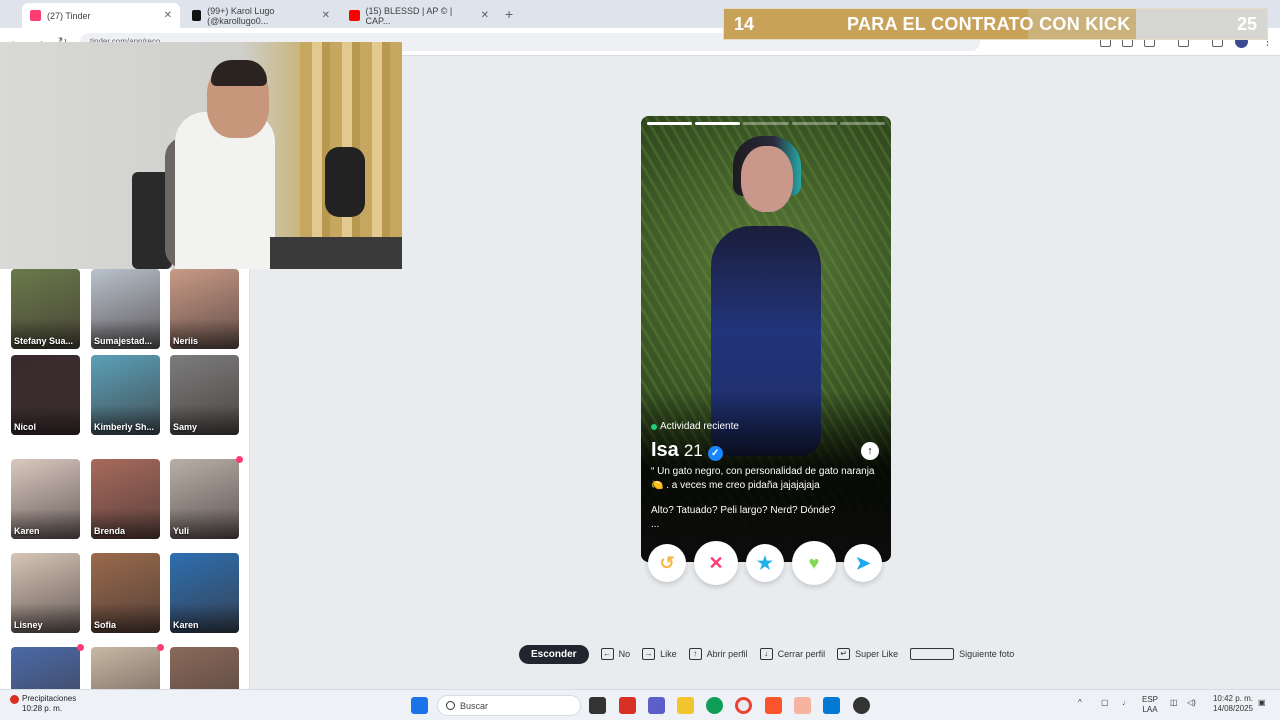  Describe the element at coordinates (743, 705) in the screenshot. I see `chrome-icon` at that location.